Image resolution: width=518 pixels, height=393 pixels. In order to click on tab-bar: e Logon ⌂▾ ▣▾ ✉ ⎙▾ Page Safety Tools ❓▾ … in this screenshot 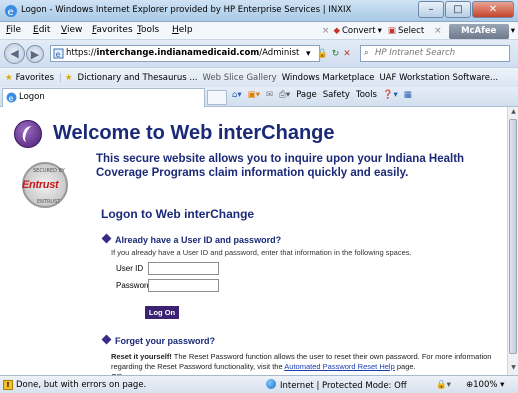, I will do `click(259, 97)`.